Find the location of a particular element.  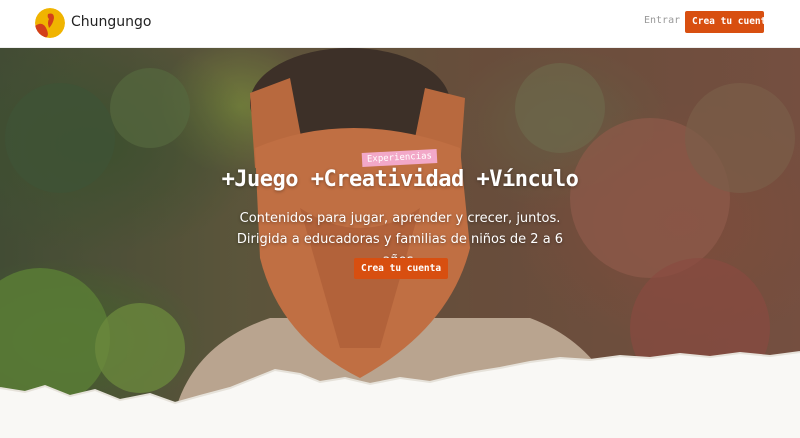

hero-title: +Juego +Creatividad +Vínculo is located at coordinates (400, 179).